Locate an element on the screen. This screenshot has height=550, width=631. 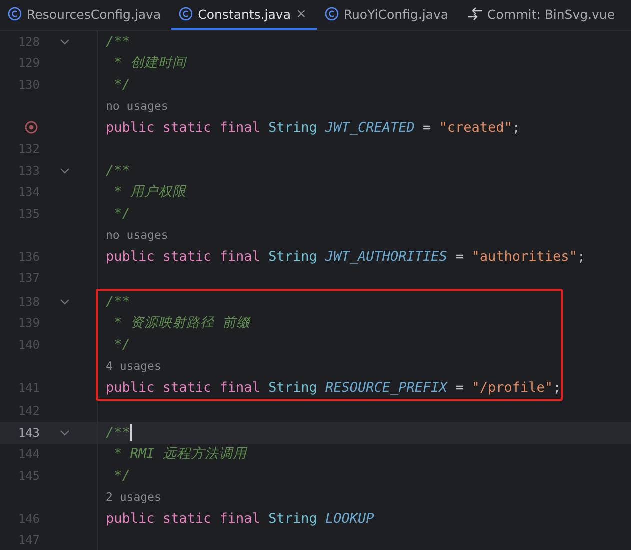
editor-tab: Constants.java × is located at coordinates (244, 15).